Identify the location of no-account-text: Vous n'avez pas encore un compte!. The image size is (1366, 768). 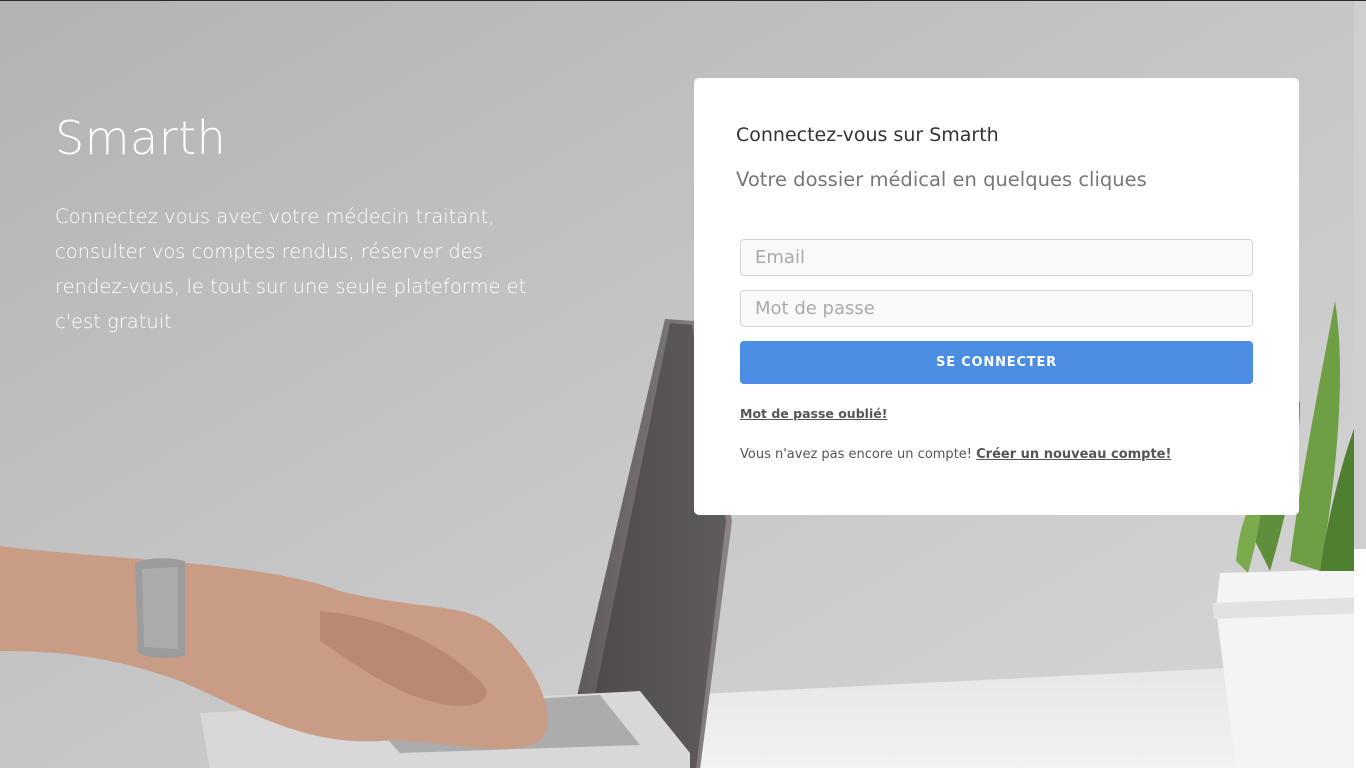
(856, 454).